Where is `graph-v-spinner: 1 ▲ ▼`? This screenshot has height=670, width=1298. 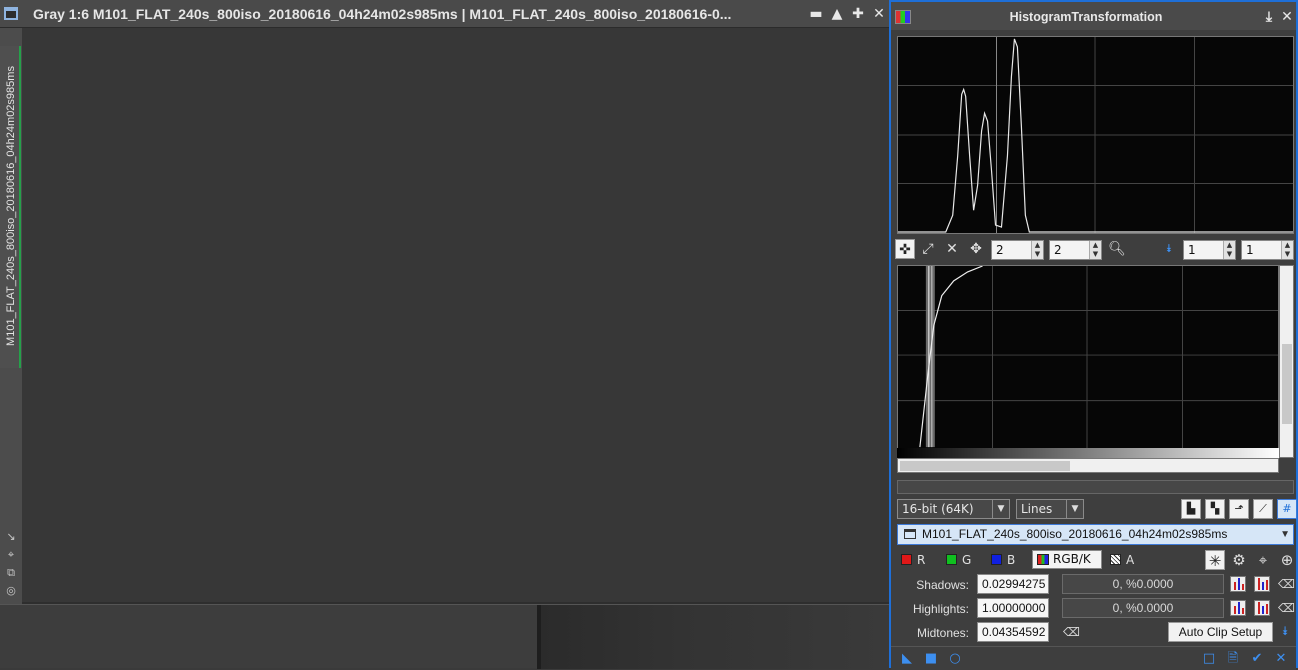 graph-v-spinner: 1 ▲ ▼ is located at coordinates (1267, 250).